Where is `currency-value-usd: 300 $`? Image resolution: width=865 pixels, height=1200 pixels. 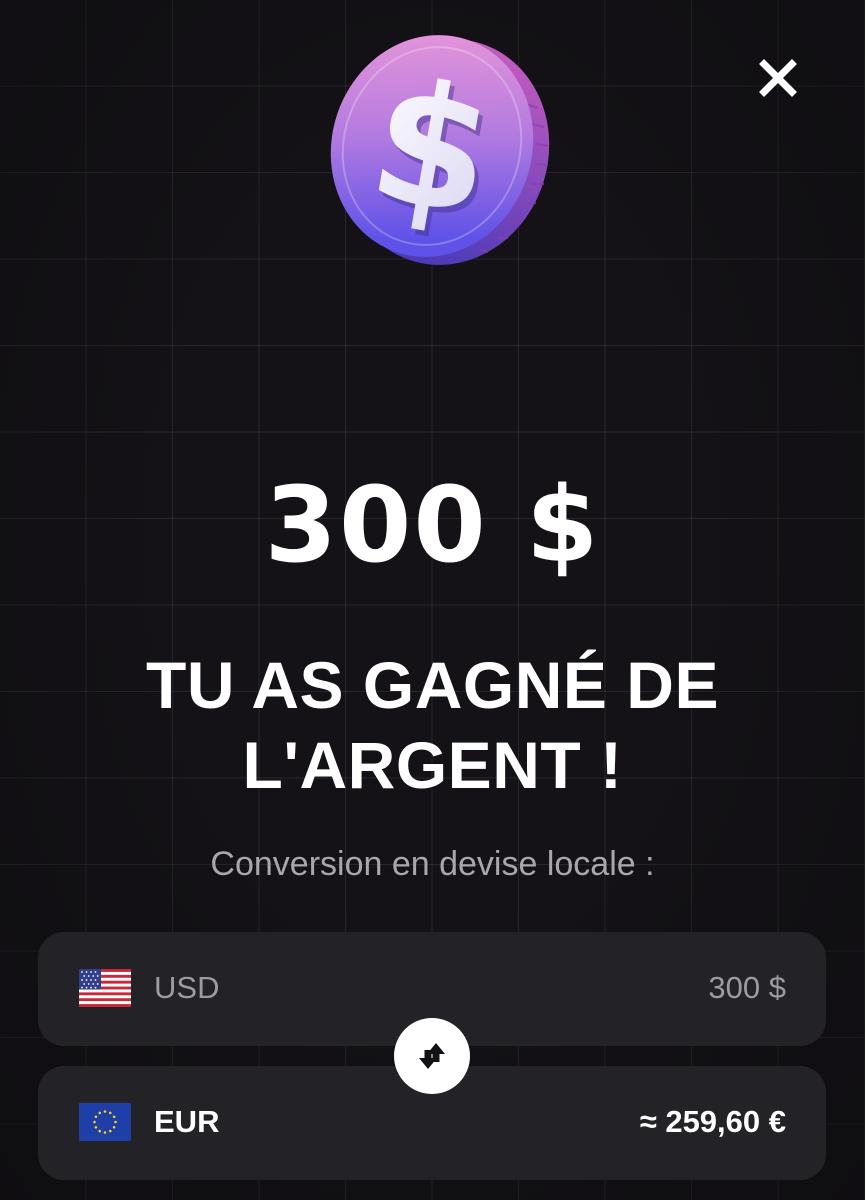 currency-value-usd: 300 $ is located at coordinates (747, 987).